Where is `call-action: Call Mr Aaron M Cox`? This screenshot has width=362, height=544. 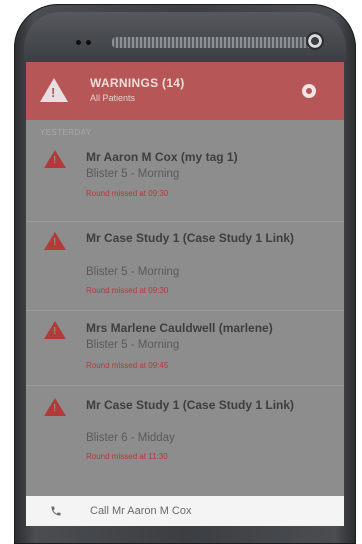
call-action: Call Mr Aaron M Cox is located at coordinates (185, 511).